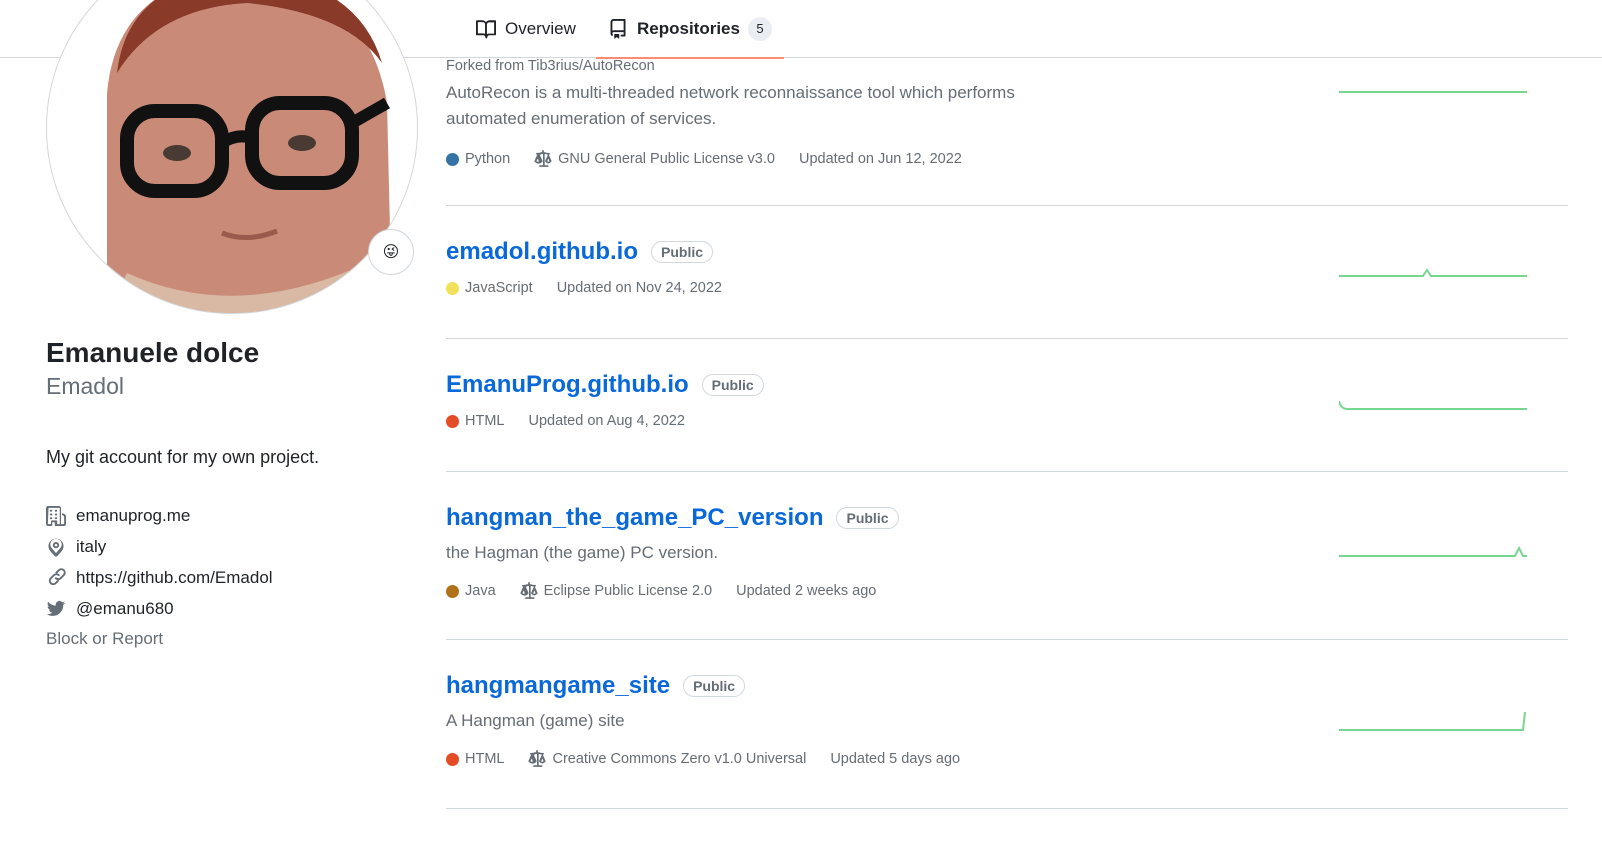 The height and width of the screenshot is (851, 1602). I want to click on repo-title-row: hangmangame_site Public, so click(1007, 686).